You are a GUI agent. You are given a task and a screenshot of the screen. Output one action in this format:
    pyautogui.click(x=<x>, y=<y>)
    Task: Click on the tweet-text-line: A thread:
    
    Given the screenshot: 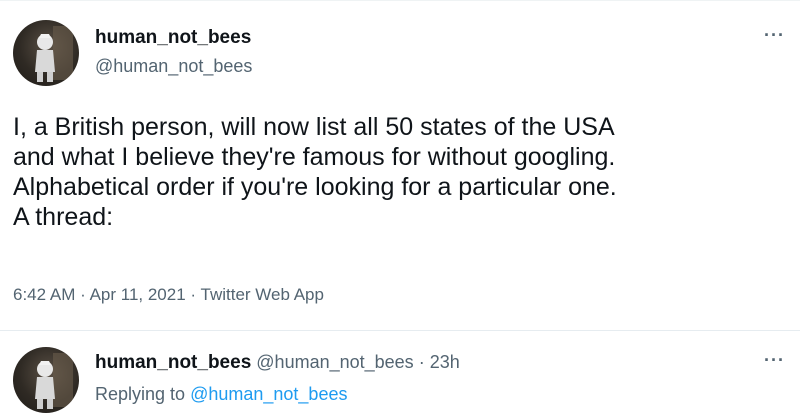 What is the action you would take?
    pyautogui.click(x=63, y=217)
    